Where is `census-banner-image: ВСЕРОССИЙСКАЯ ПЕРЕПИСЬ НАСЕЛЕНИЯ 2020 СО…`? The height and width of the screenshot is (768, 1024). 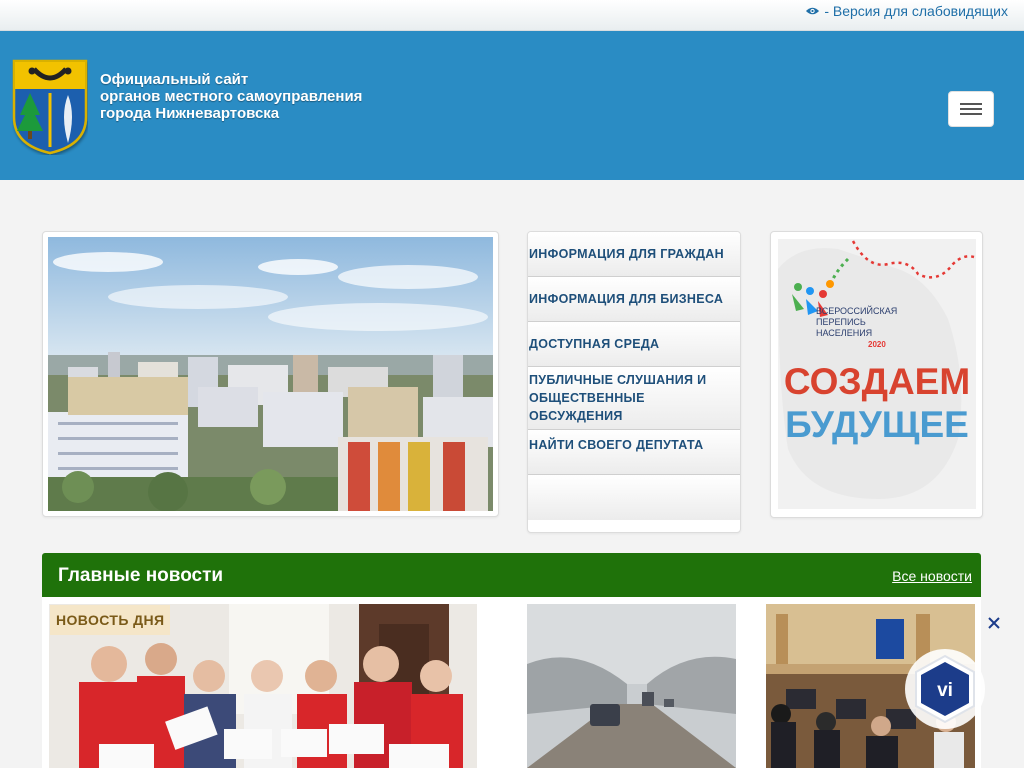
census-banner-image: ВСЕРОССИЙСКАЯ ПЕРЕПИСЬ НАСЕЛЕНИЯ 2020 СО… is located at coordinates (877, 374).